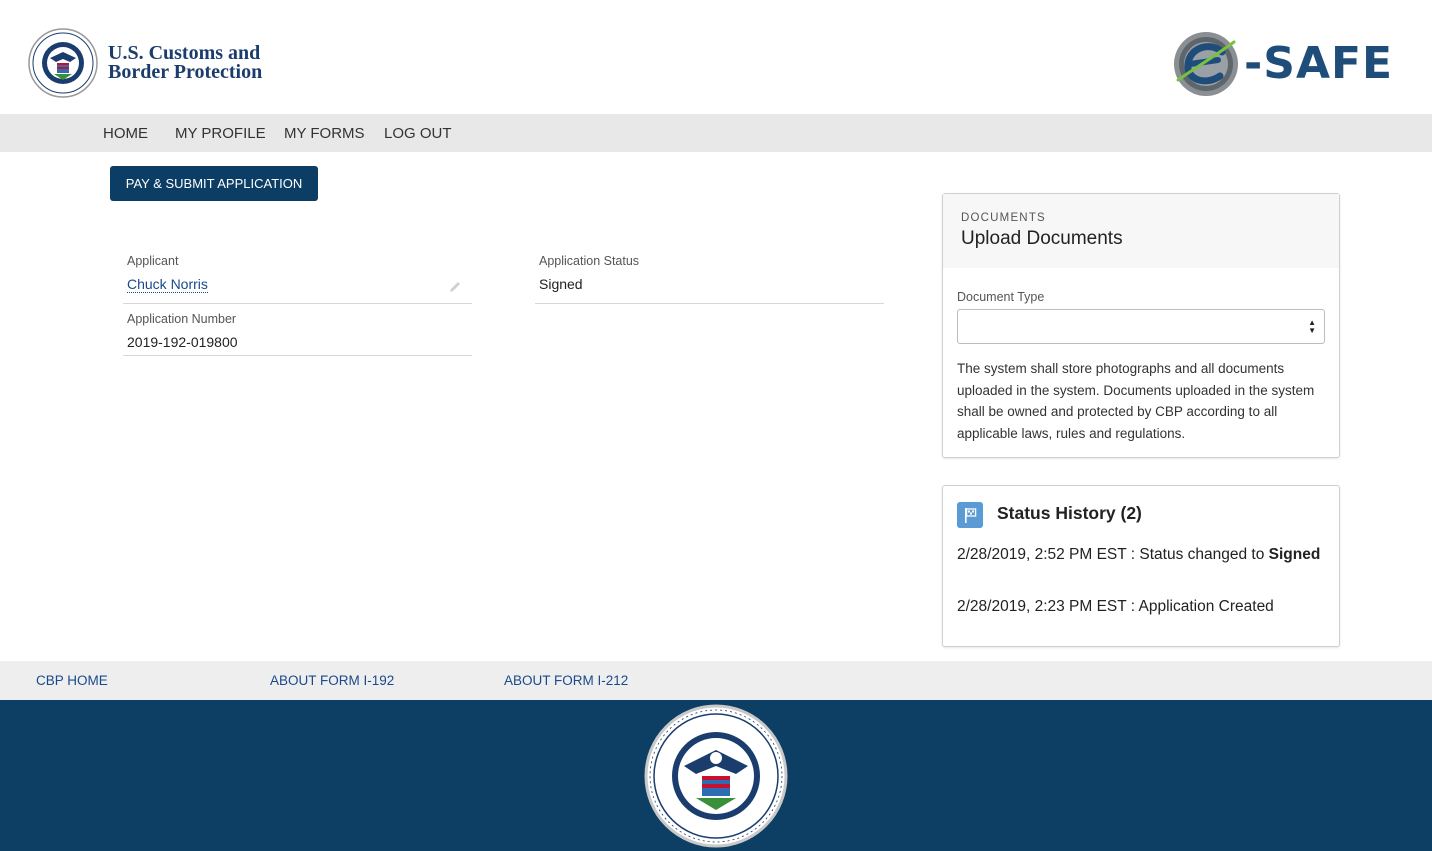 Image resolution: width=1432 pixels, height=851 pixels. What do you see at coordinates (418, 133) in the screenshot?
I see `nav-item-log-out: LOG OUT` at bounding box center [418, 133].